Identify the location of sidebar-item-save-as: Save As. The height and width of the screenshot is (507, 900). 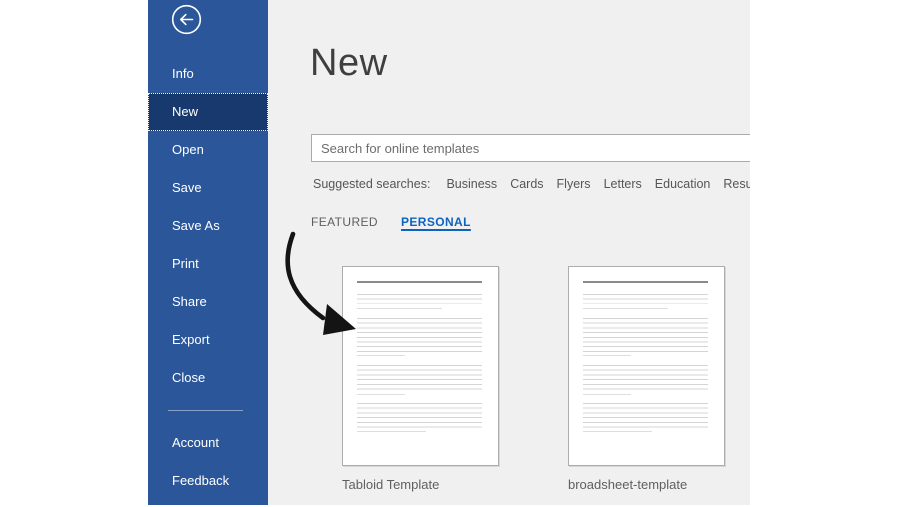
(208, 226).